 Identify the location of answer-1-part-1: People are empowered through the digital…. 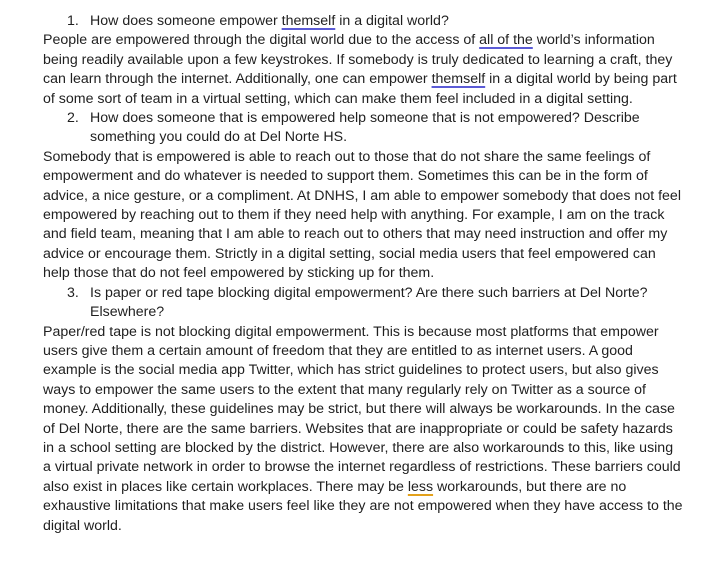
(261, 40).